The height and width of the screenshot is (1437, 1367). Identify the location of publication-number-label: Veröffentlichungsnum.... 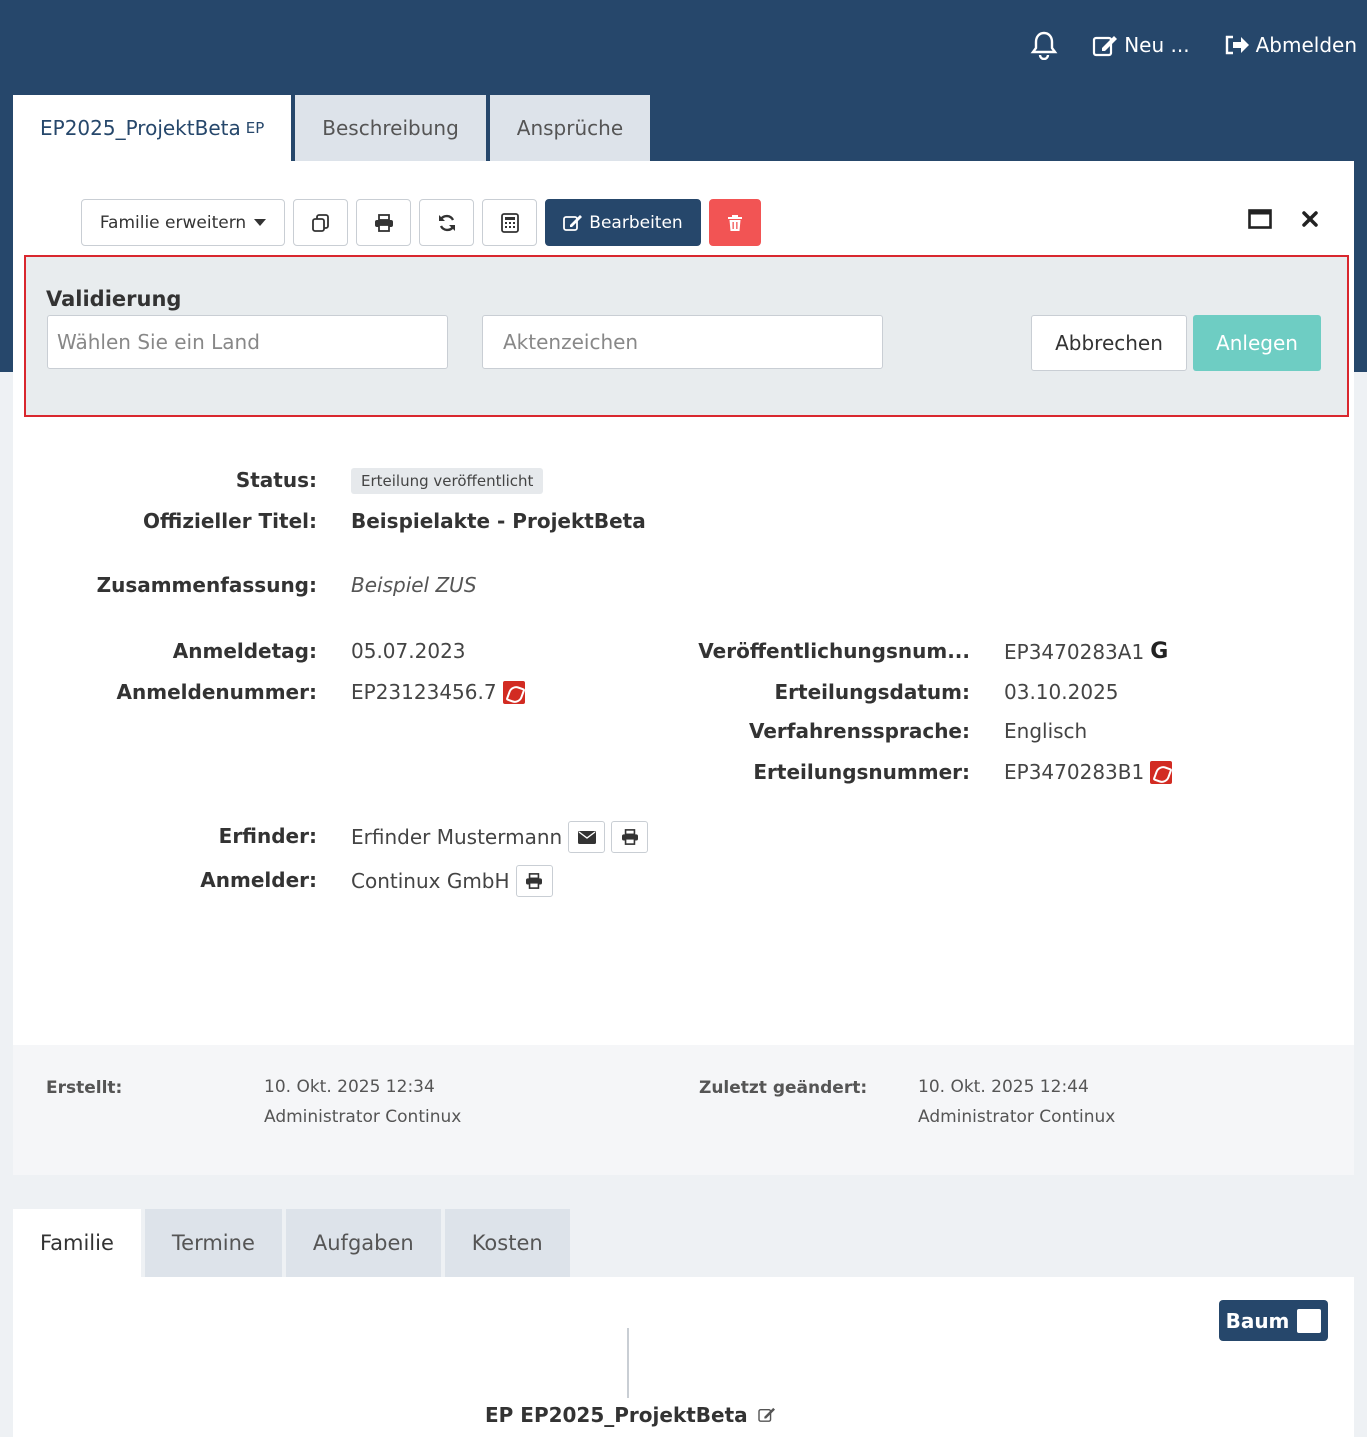
(834, 651).